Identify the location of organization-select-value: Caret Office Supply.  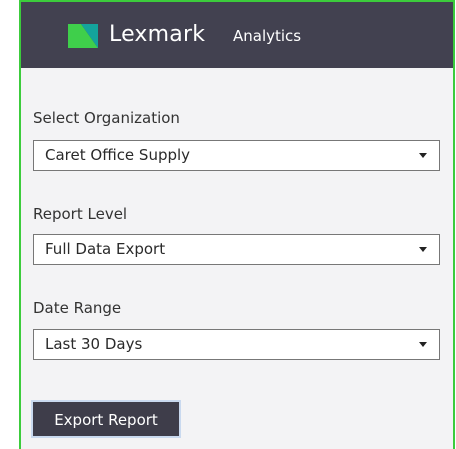
(118, 155).